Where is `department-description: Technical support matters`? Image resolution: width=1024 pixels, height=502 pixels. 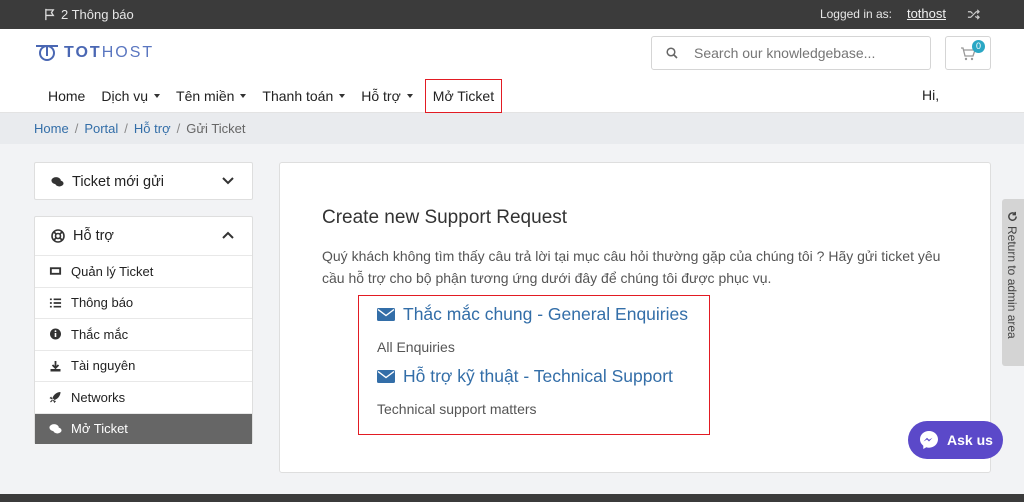
department-description: Technical support matters is located at coordinates (457, 409).